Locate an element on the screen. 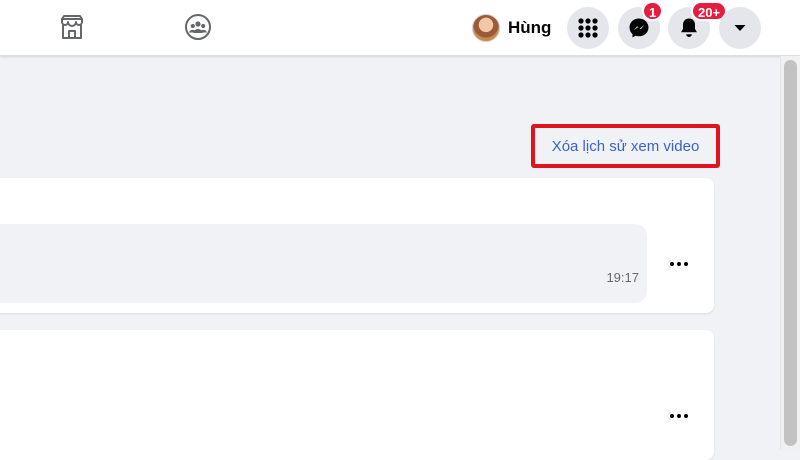  grid-menu-icon is located at coordinates (588, 28).